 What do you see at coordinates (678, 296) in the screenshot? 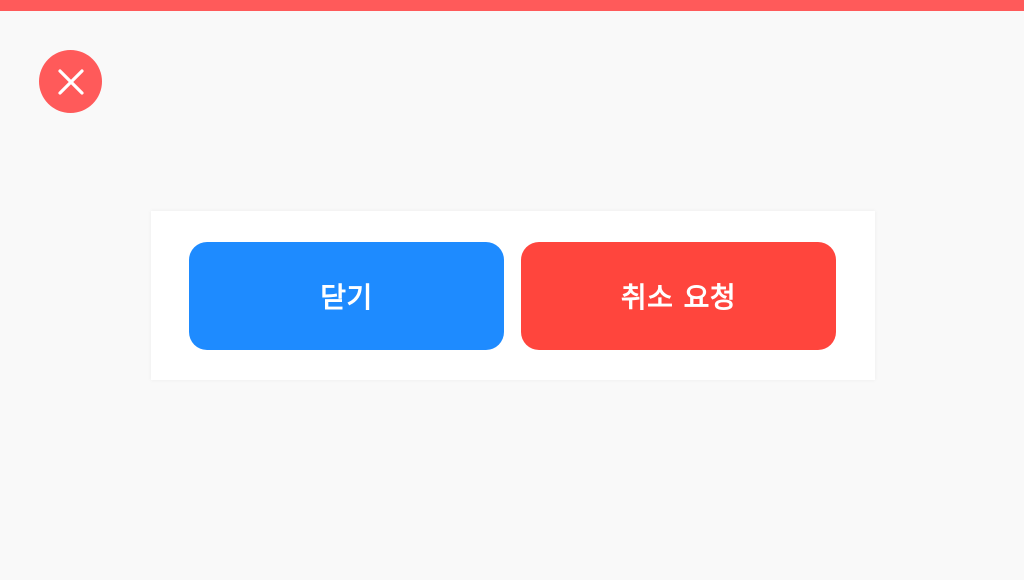
I see `cancel-request-button: 취소 요청` at bounding box center [678, 296].